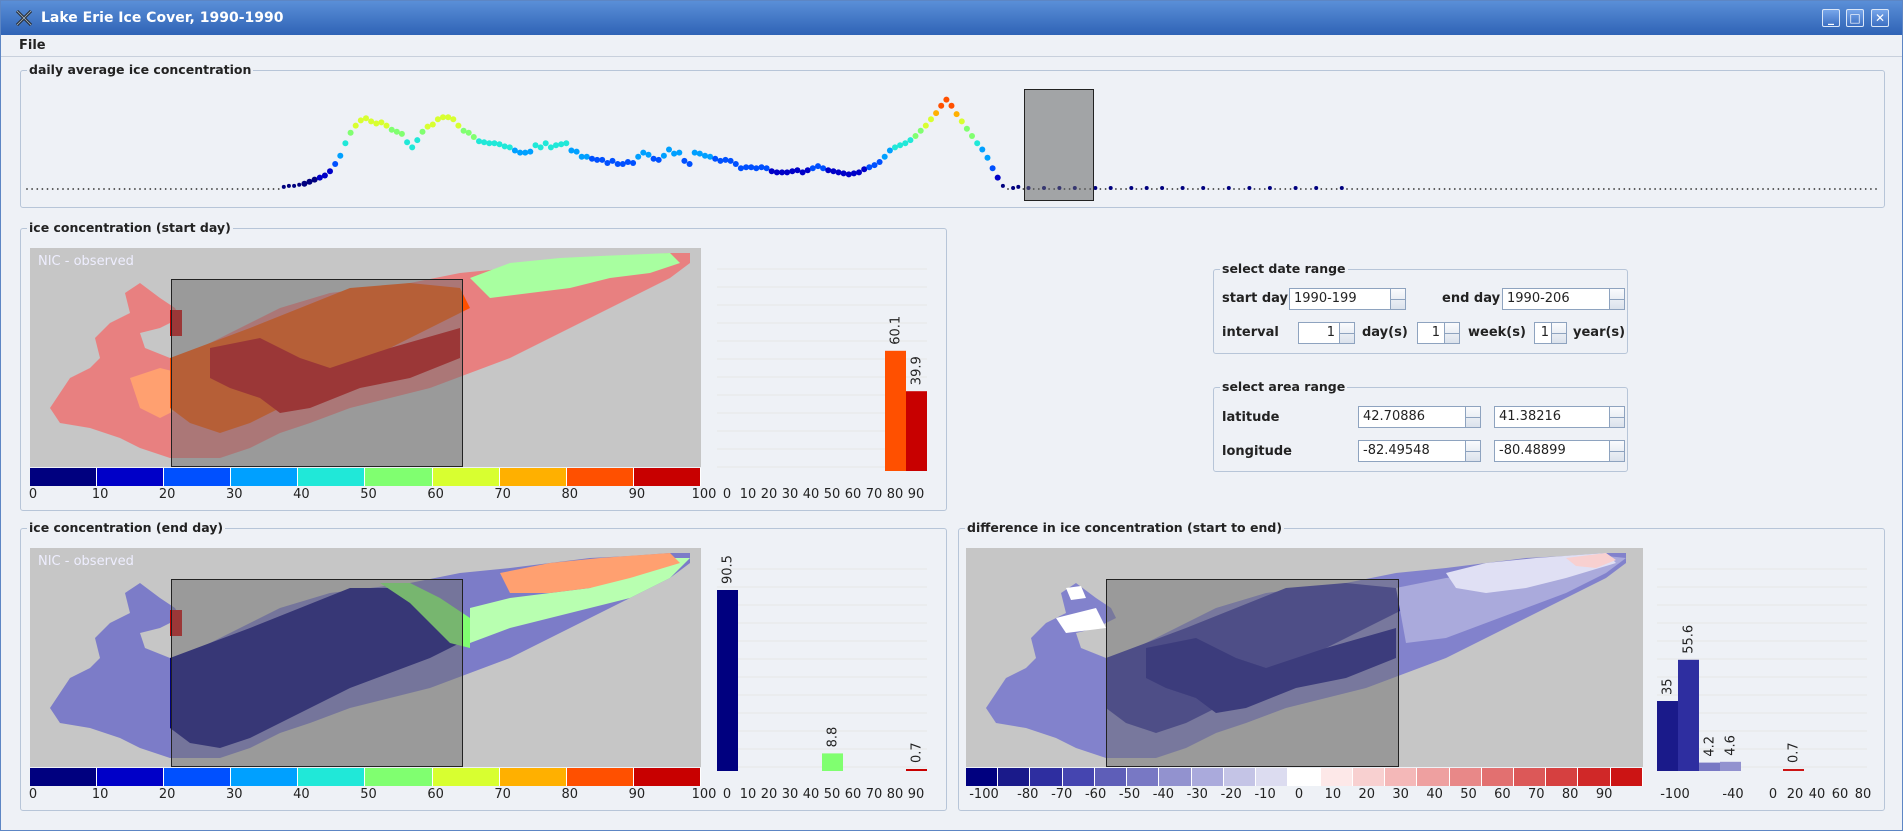  I want to click on interval-year-spinner, so click(1559, 333).